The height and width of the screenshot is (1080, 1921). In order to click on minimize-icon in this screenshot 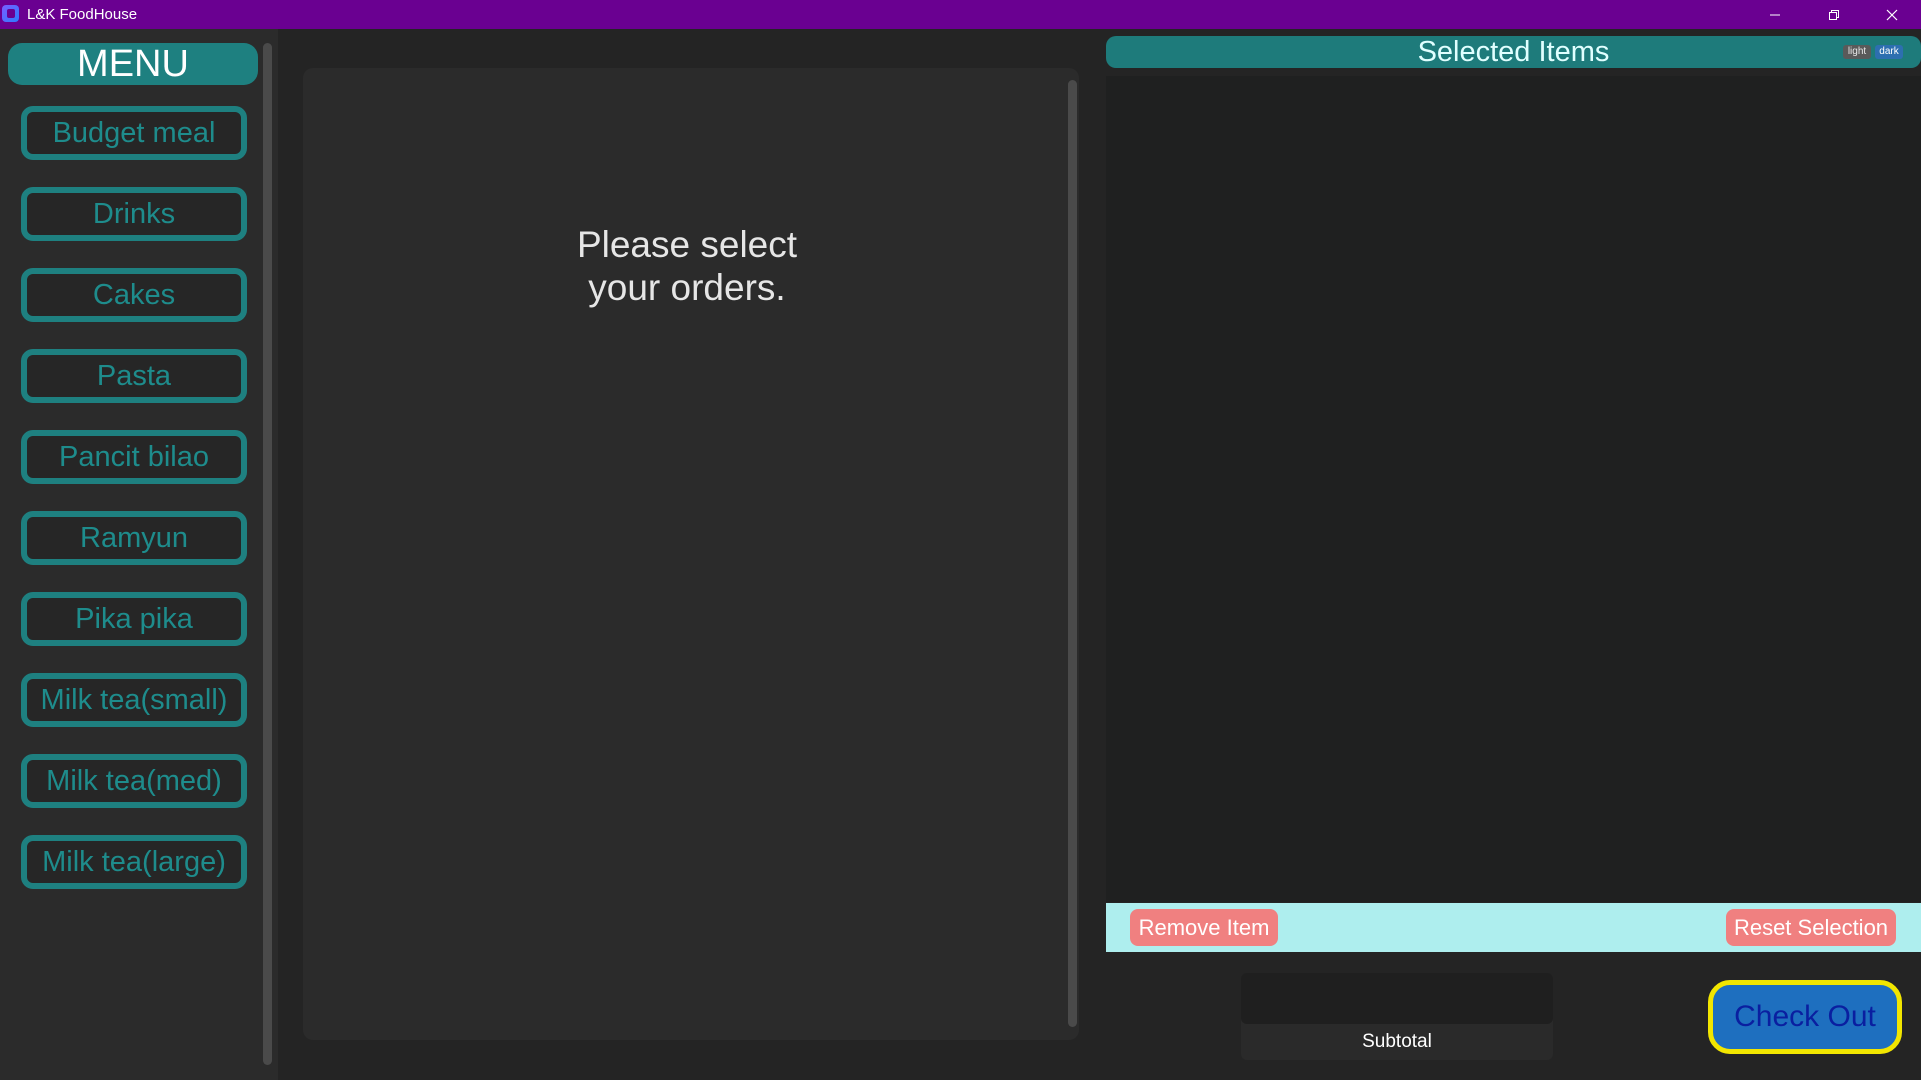, I will do `click(1775, 15)`.